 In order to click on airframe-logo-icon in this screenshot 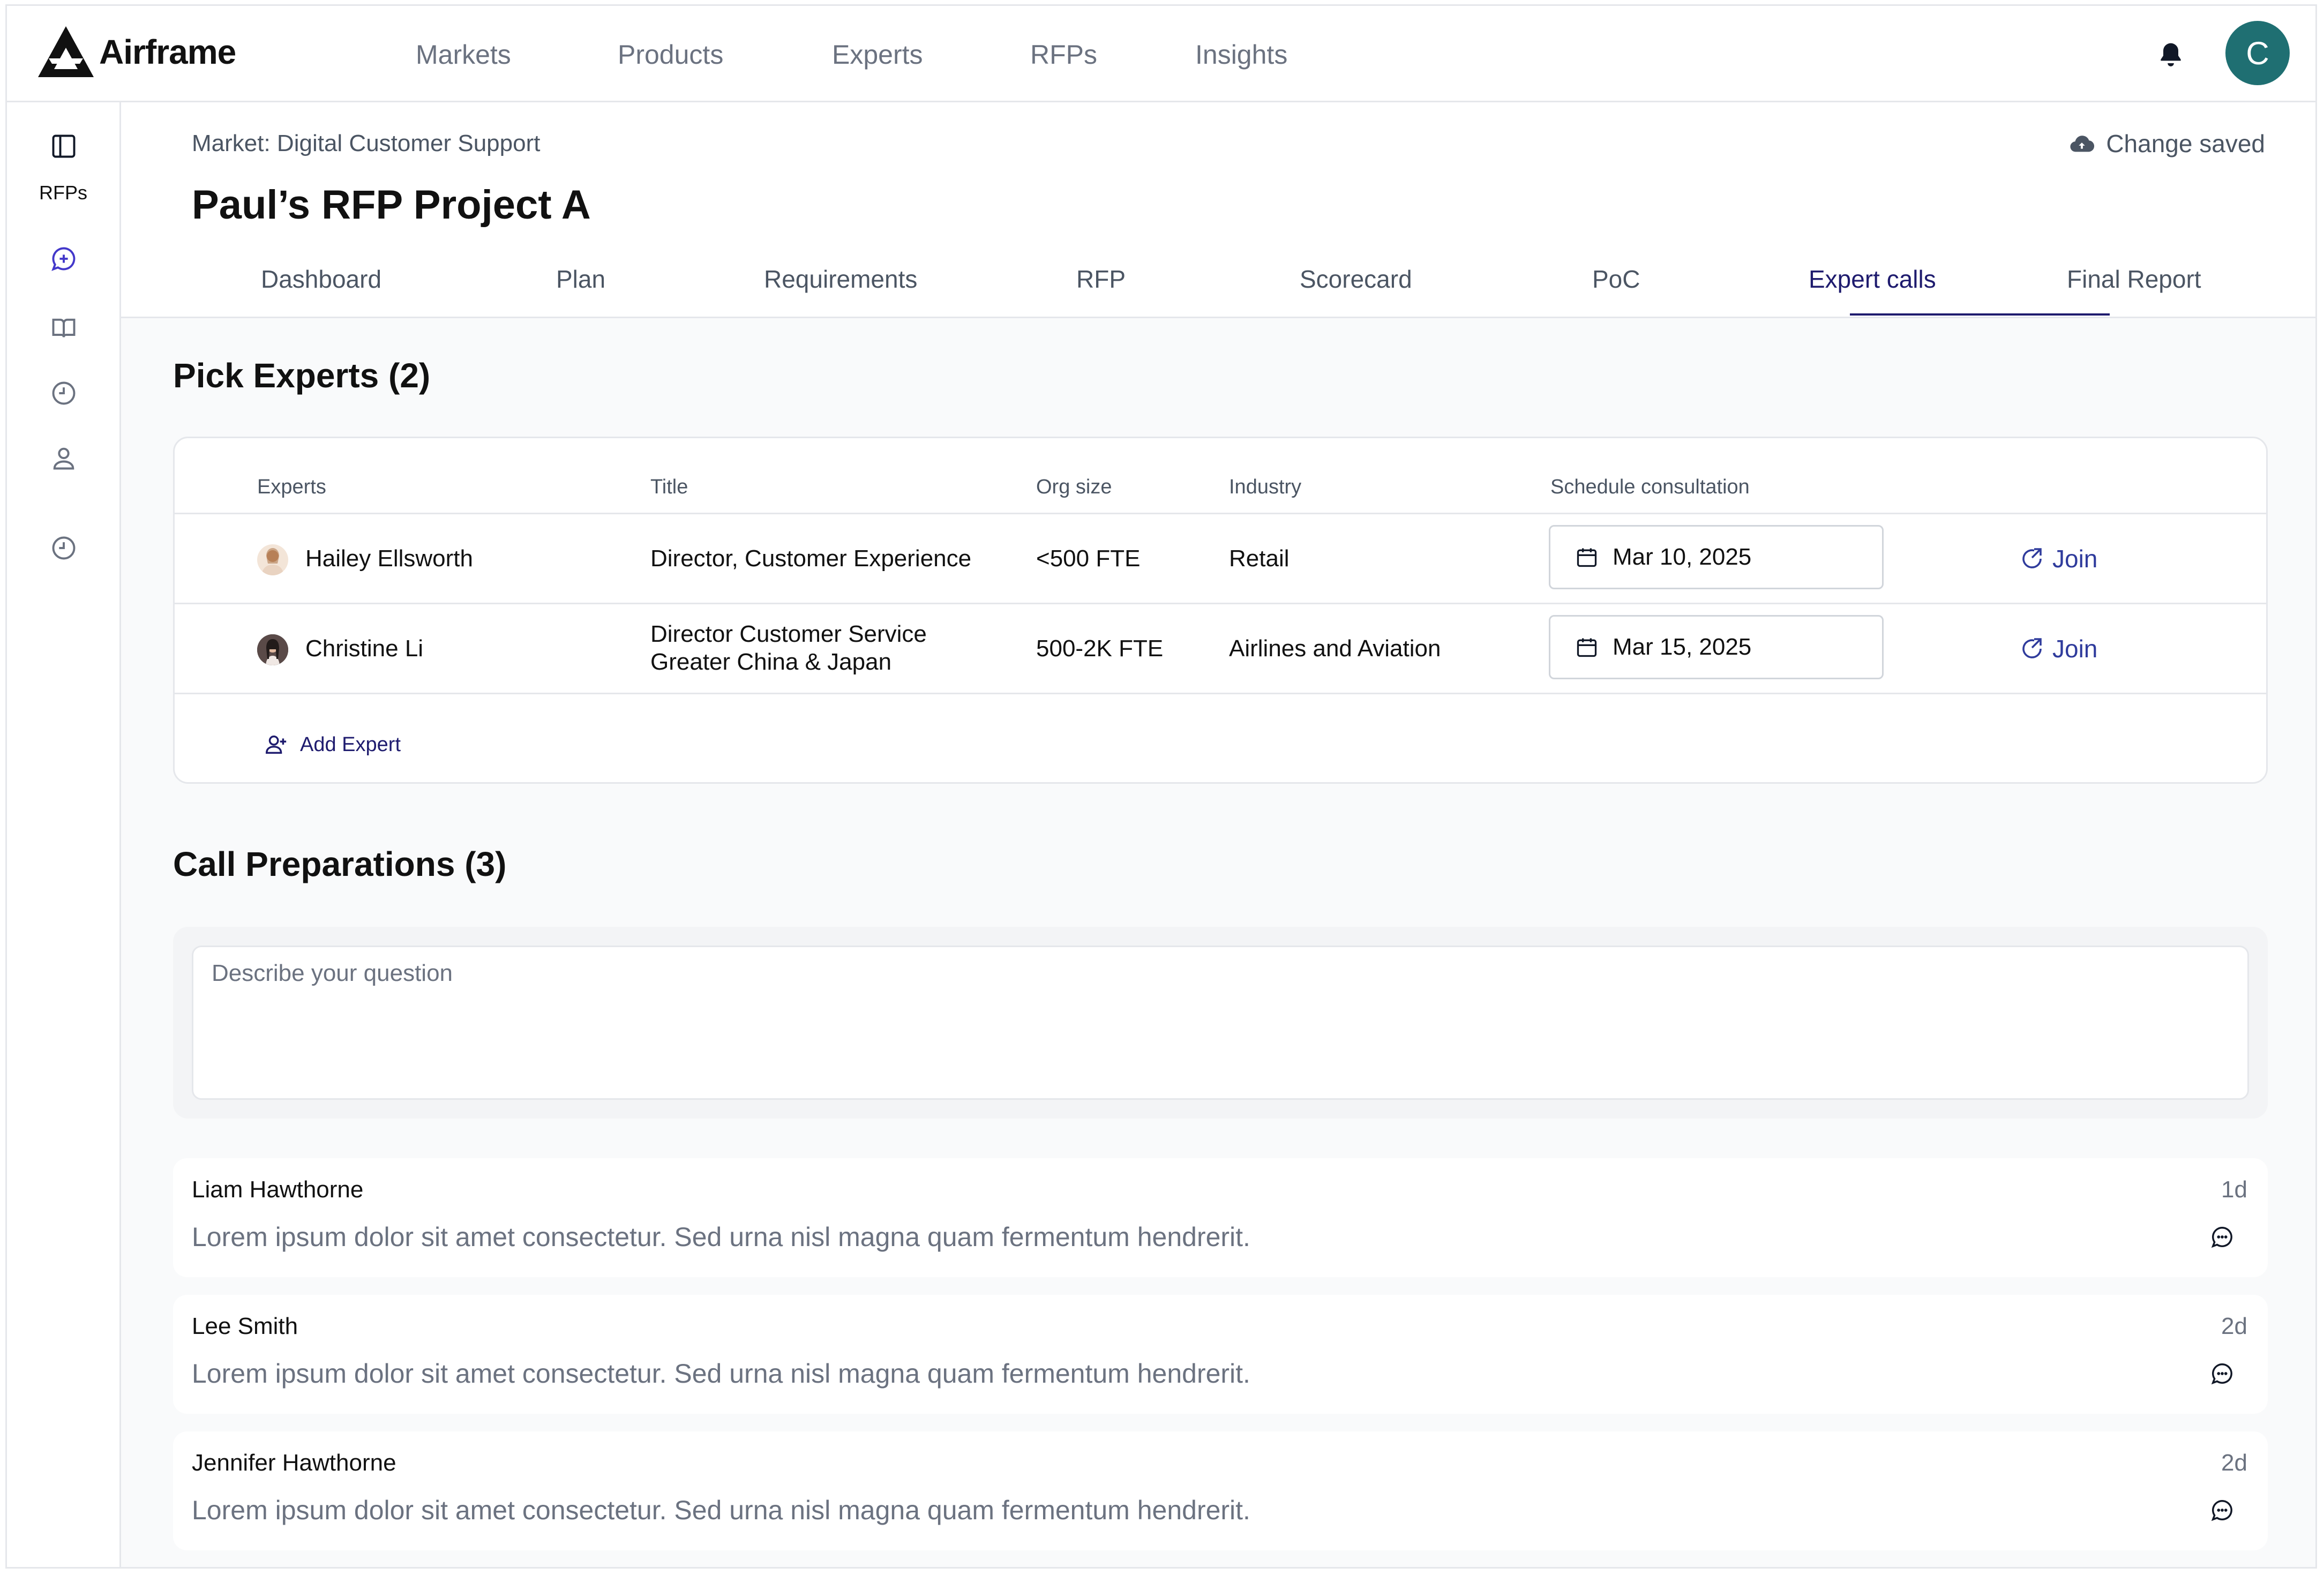, I will do `click(66, 51)`.